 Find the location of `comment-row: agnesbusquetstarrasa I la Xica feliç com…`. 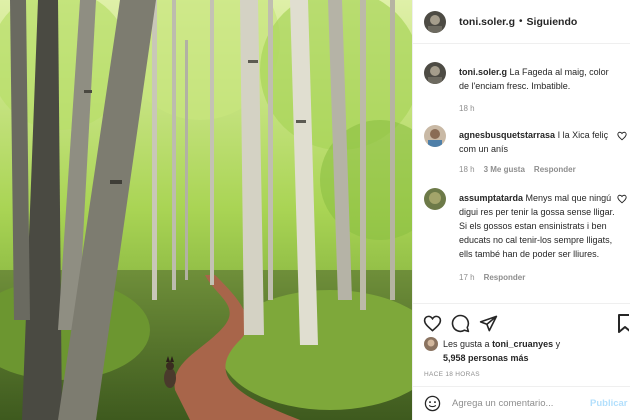

comment-row: agnesbusquetstarrasa I la Xica feliç com… is located at coordinates (527, 151).